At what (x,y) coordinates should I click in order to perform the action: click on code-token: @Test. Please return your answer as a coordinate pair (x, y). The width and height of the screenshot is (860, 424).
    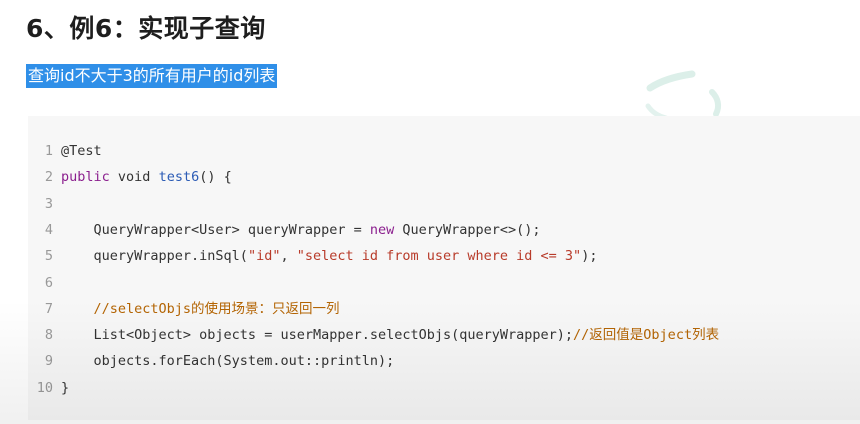
    Looking at the image, I should click on (81, 151).